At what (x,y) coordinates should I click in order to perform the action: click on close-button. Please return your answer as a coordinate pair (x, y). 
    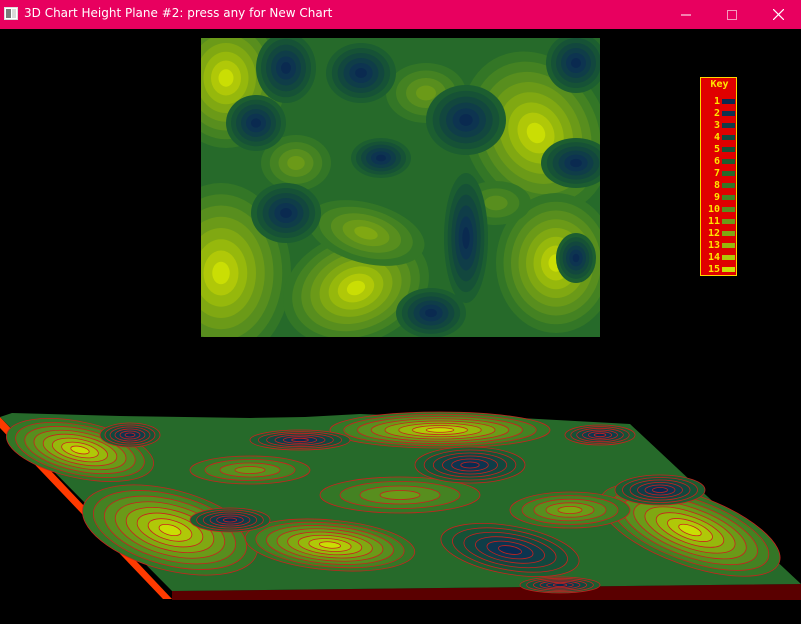
    Looking at the image, I should click on (778, 14).